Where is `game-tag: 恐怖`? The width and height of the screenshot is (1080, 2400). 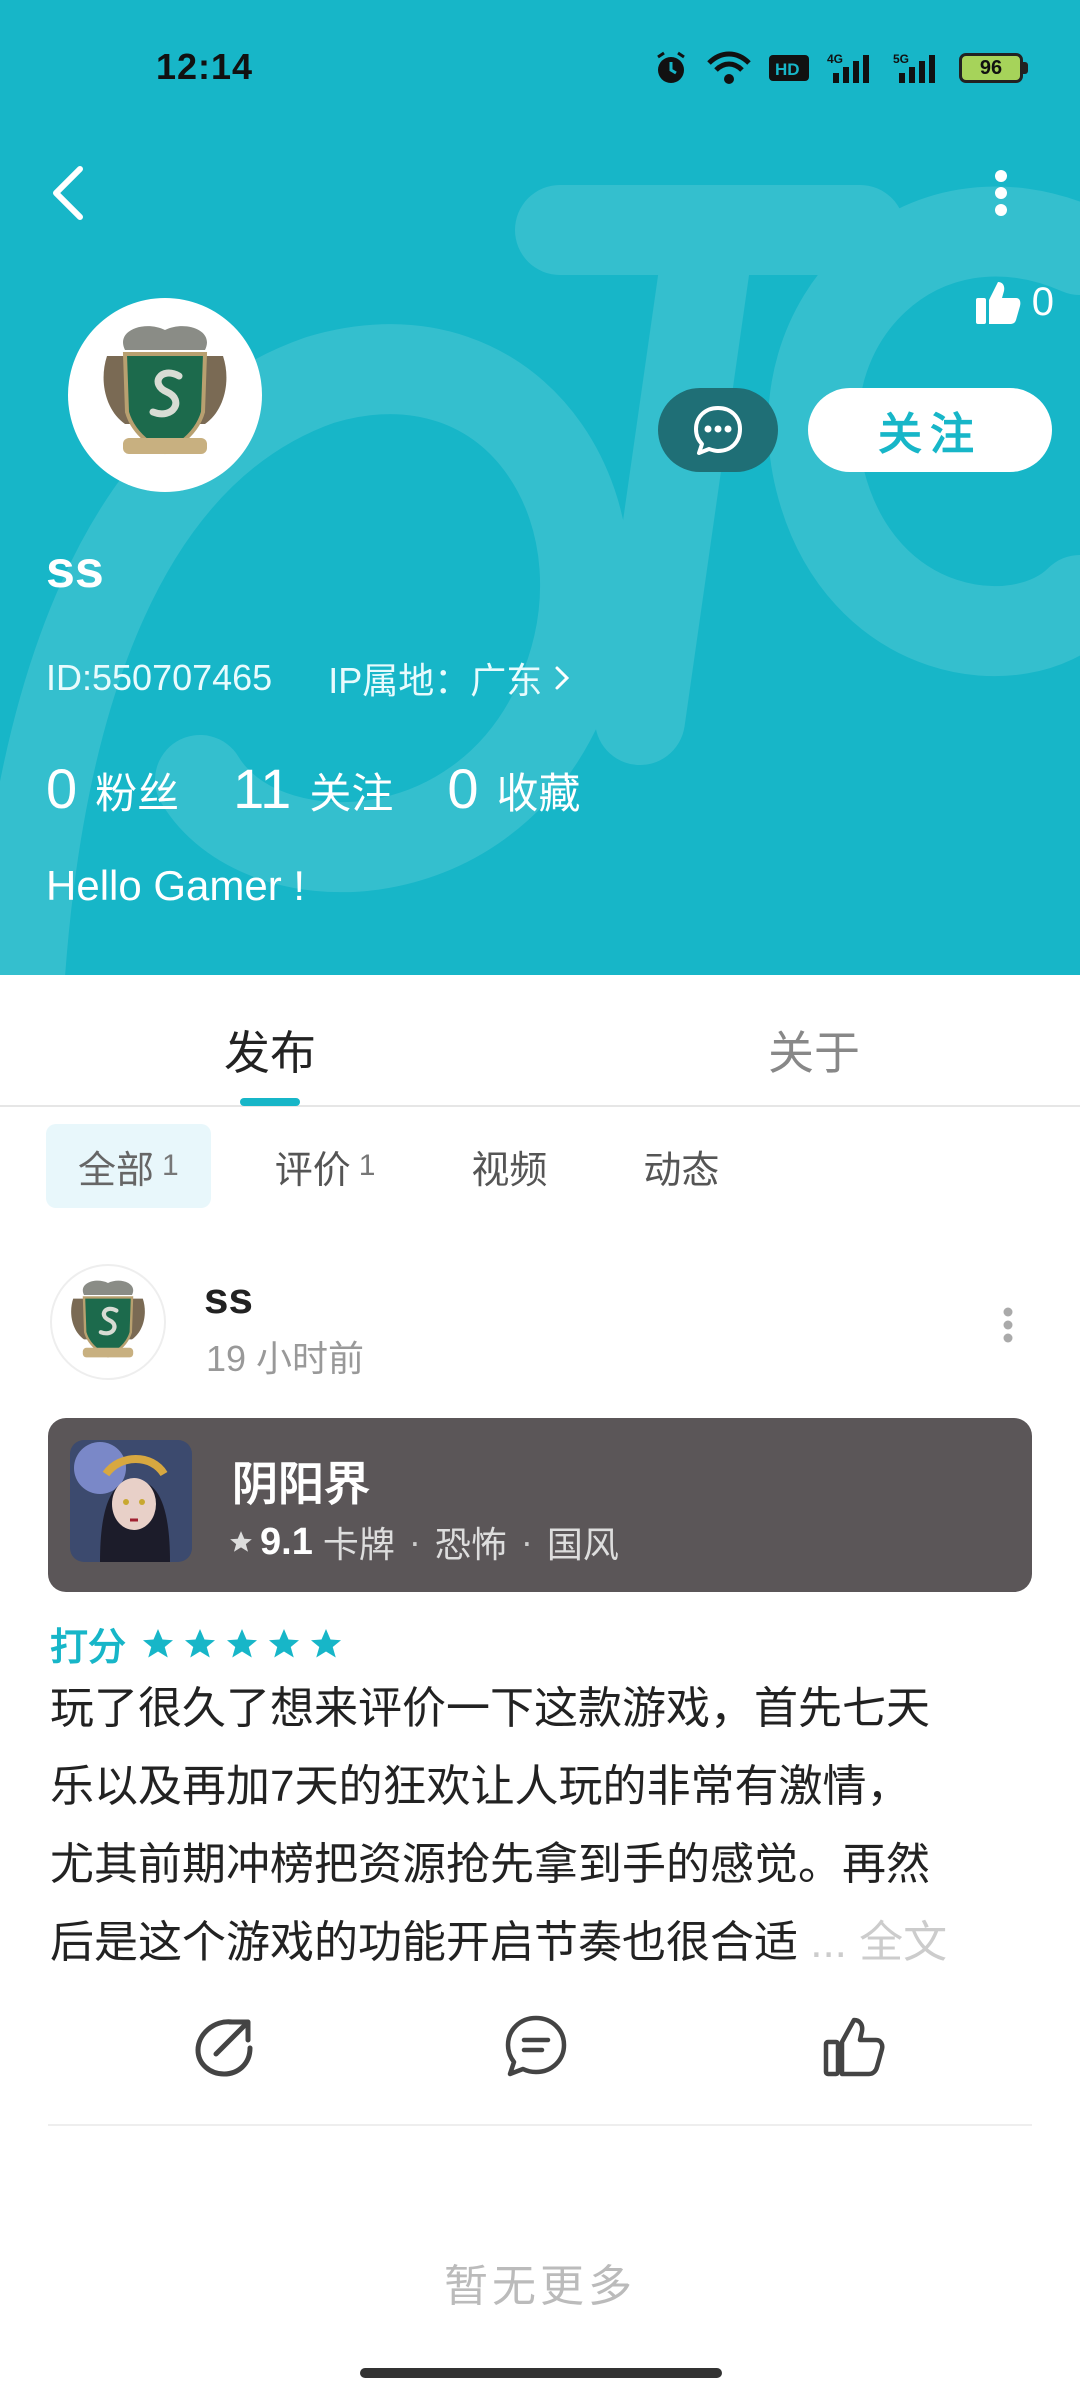
game-tag: 恐怖 is located at coordinates (470, 1544).